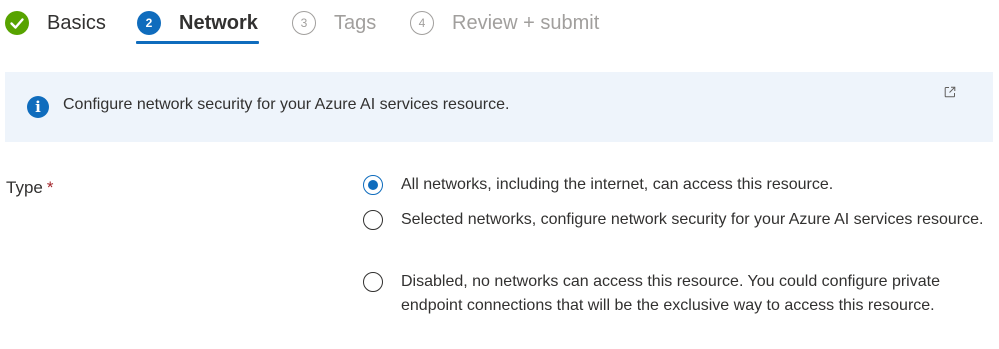 Image resolution: width=999 pixels, height=349 pixels. I want to click on tab-review-submit: 4 Review + submit, so click(504, 23).